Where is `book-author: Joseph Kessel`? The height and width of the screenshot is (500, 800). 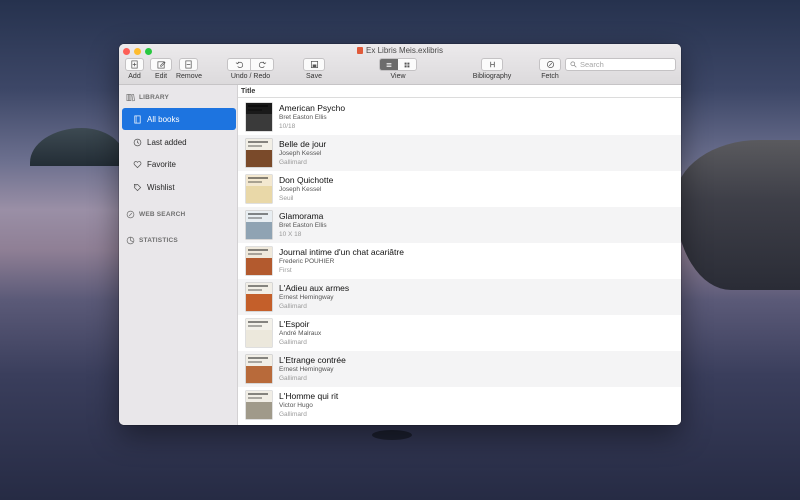
book-author: Joseph Kessel is located at coordinates (300, 189).